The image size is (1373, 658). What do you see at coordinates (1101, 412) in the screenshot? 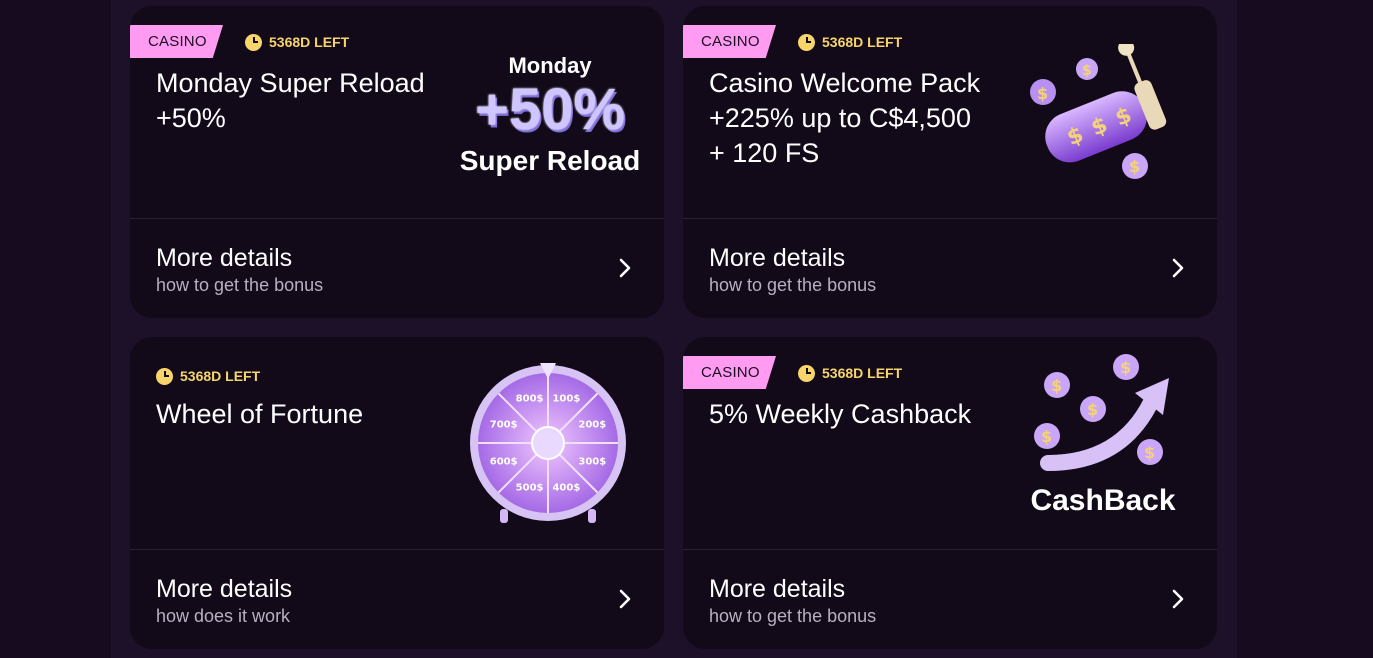
I see `cashback-arrow-artwork: $ $ $ $ $` at bounding box center [1101, 412].